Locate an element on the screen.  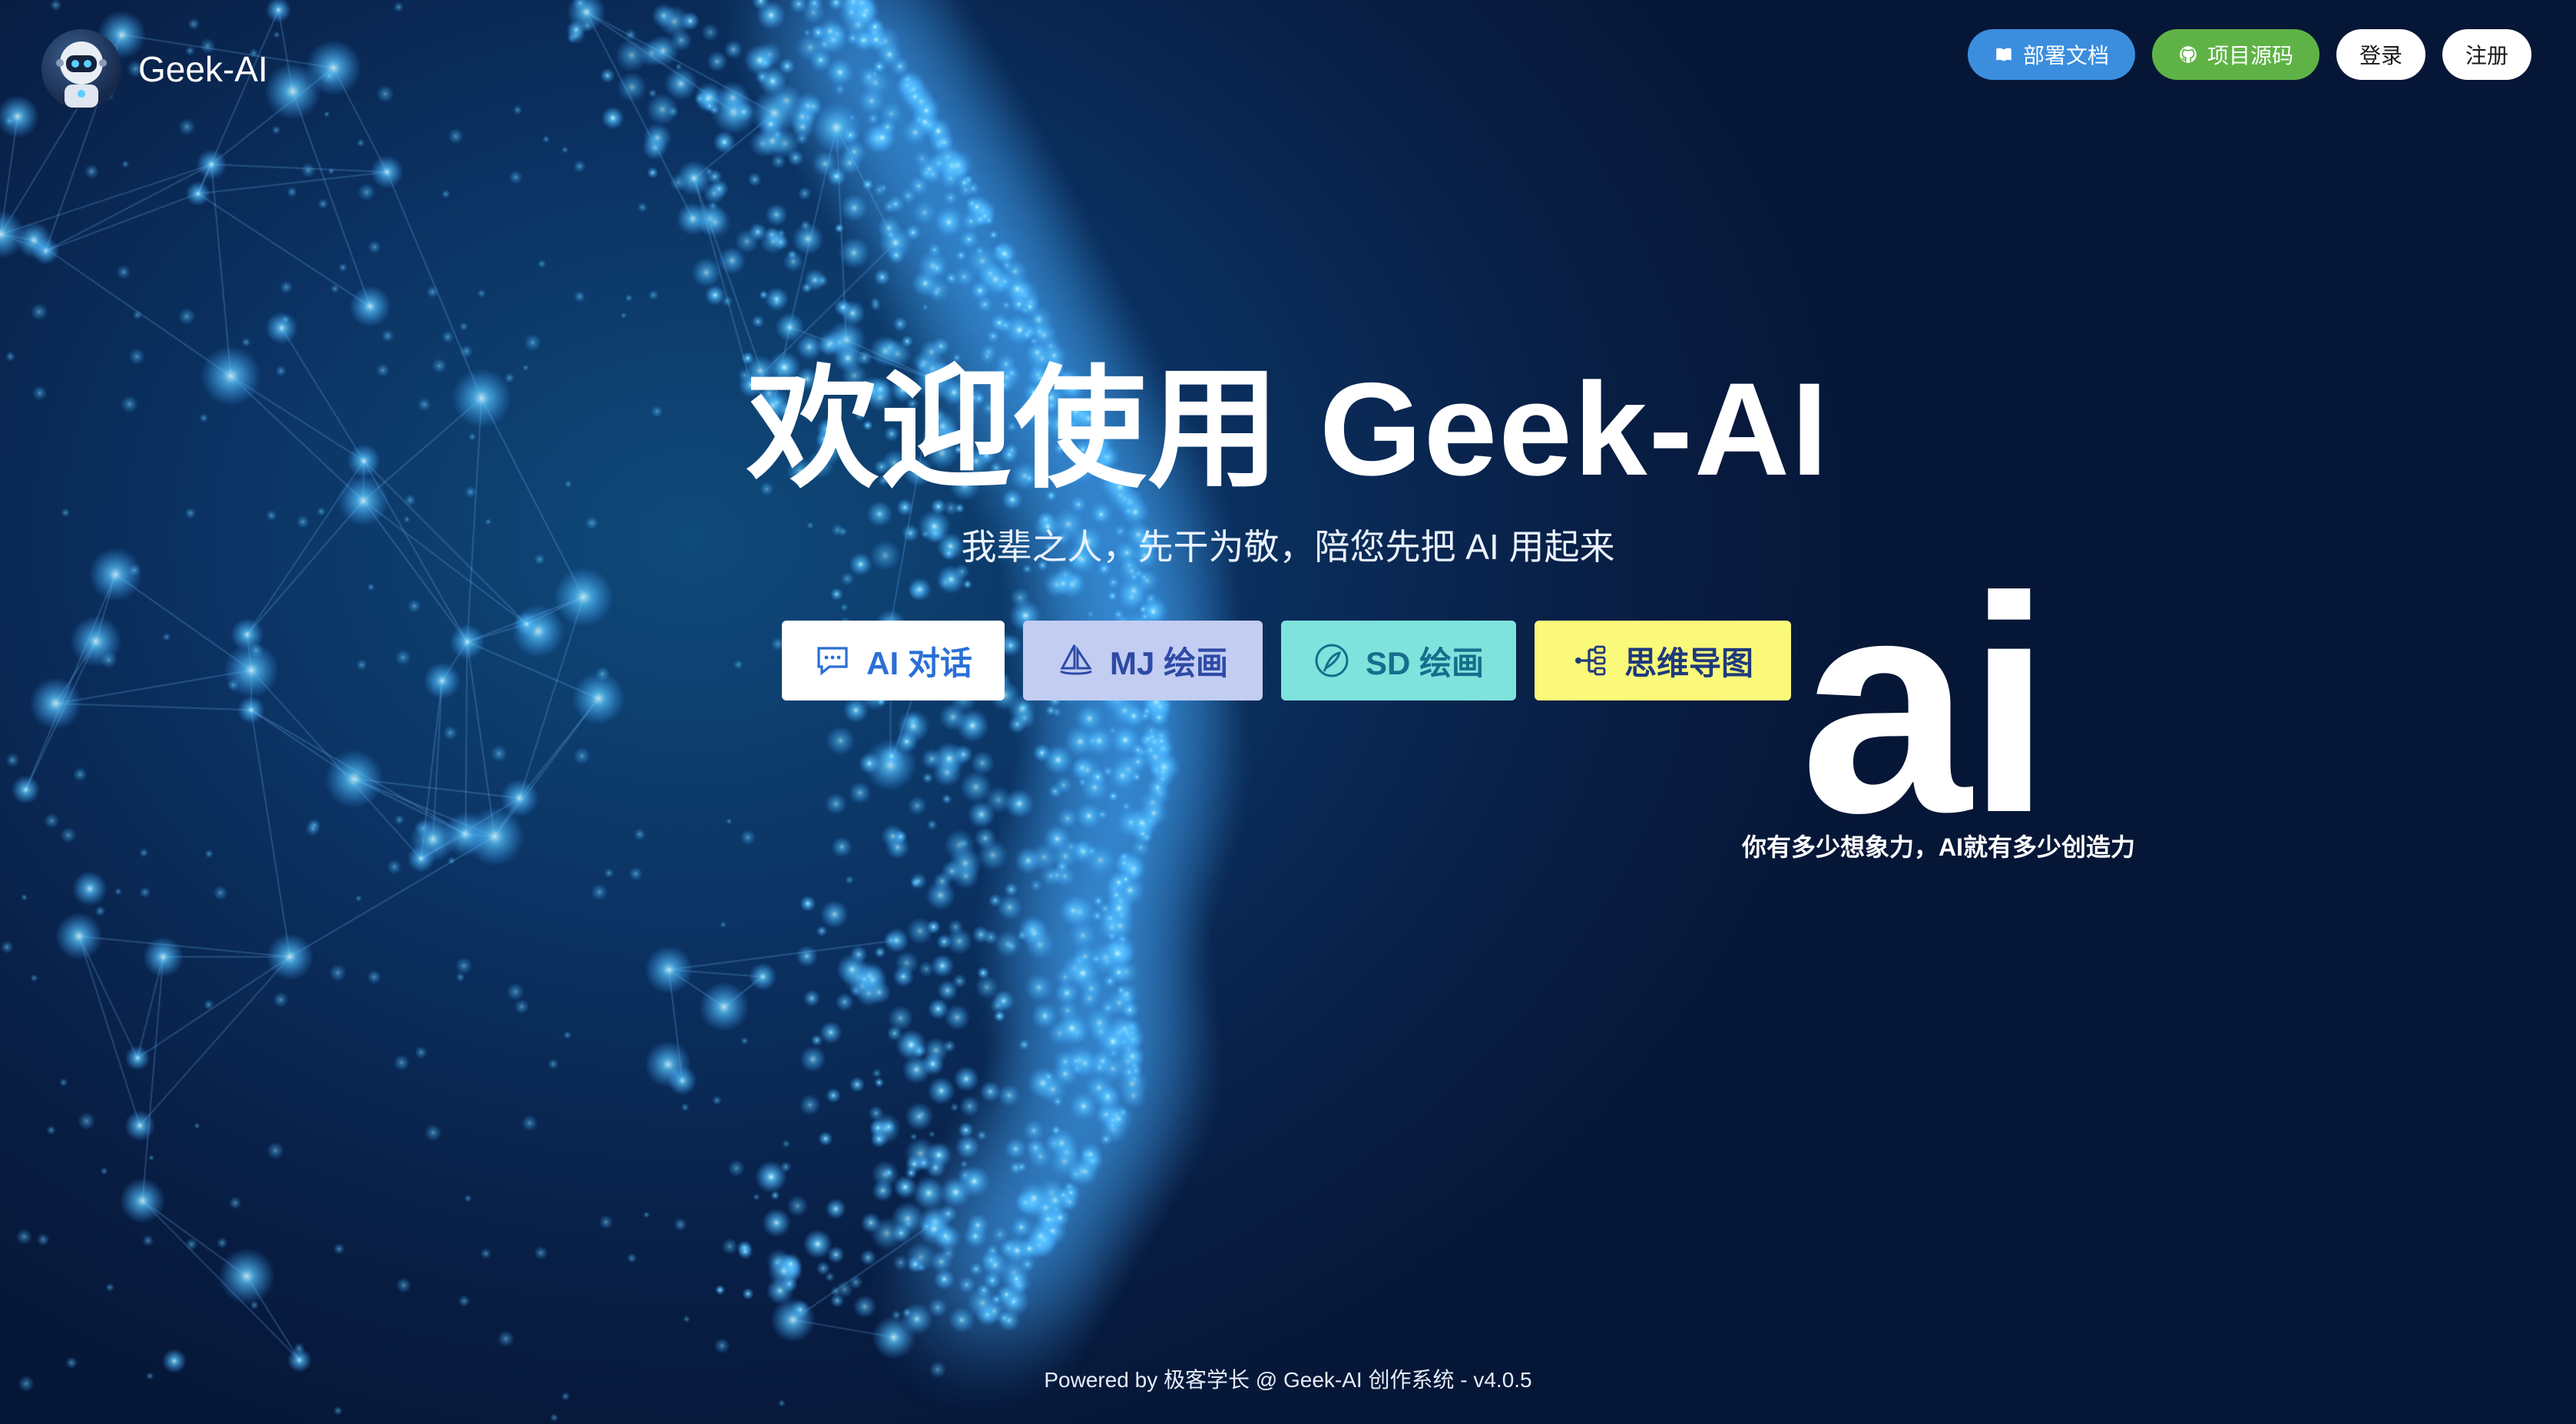
brand-name: Geek-AI is located at coordinates (203, 69).